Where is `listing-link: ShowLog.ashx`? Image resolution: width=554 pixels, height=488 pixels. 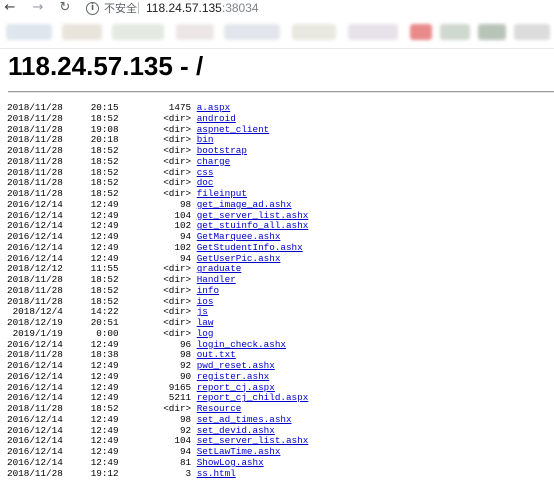
listing-link: ShowLog.ashx is located at coordinates (230, 462).